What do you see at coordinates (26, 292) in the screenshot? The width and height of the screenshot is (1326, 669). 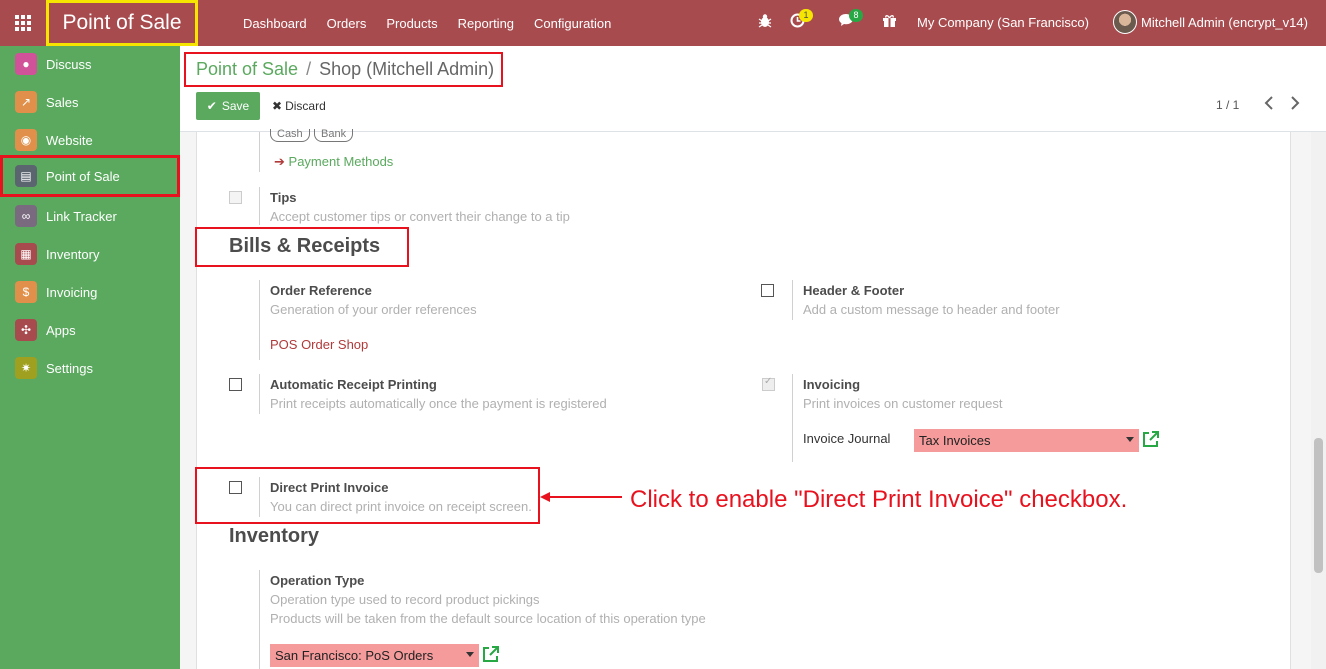 I see `invoice-icon: $` at bounding box center [26, 292].